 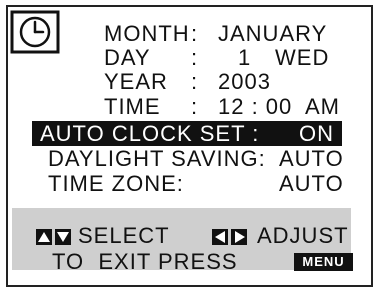 What do you see at coordinates (302, 57) in the screenshot?
I see `day-weekday: WED` at bounding box center [302, 57].